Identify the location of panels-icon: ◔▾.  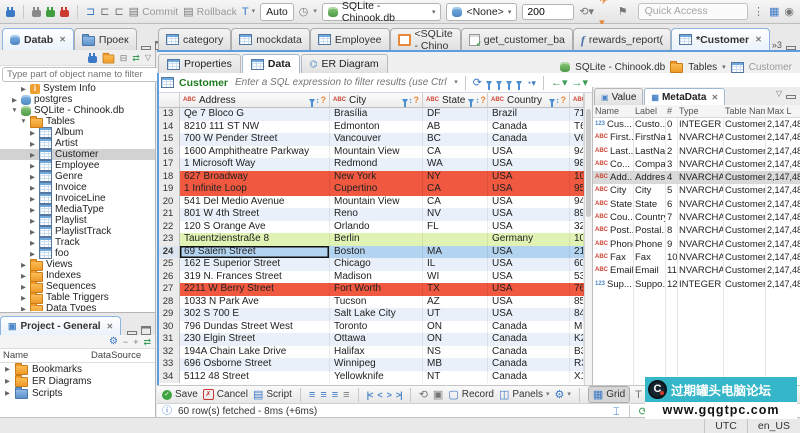
(531, 83).